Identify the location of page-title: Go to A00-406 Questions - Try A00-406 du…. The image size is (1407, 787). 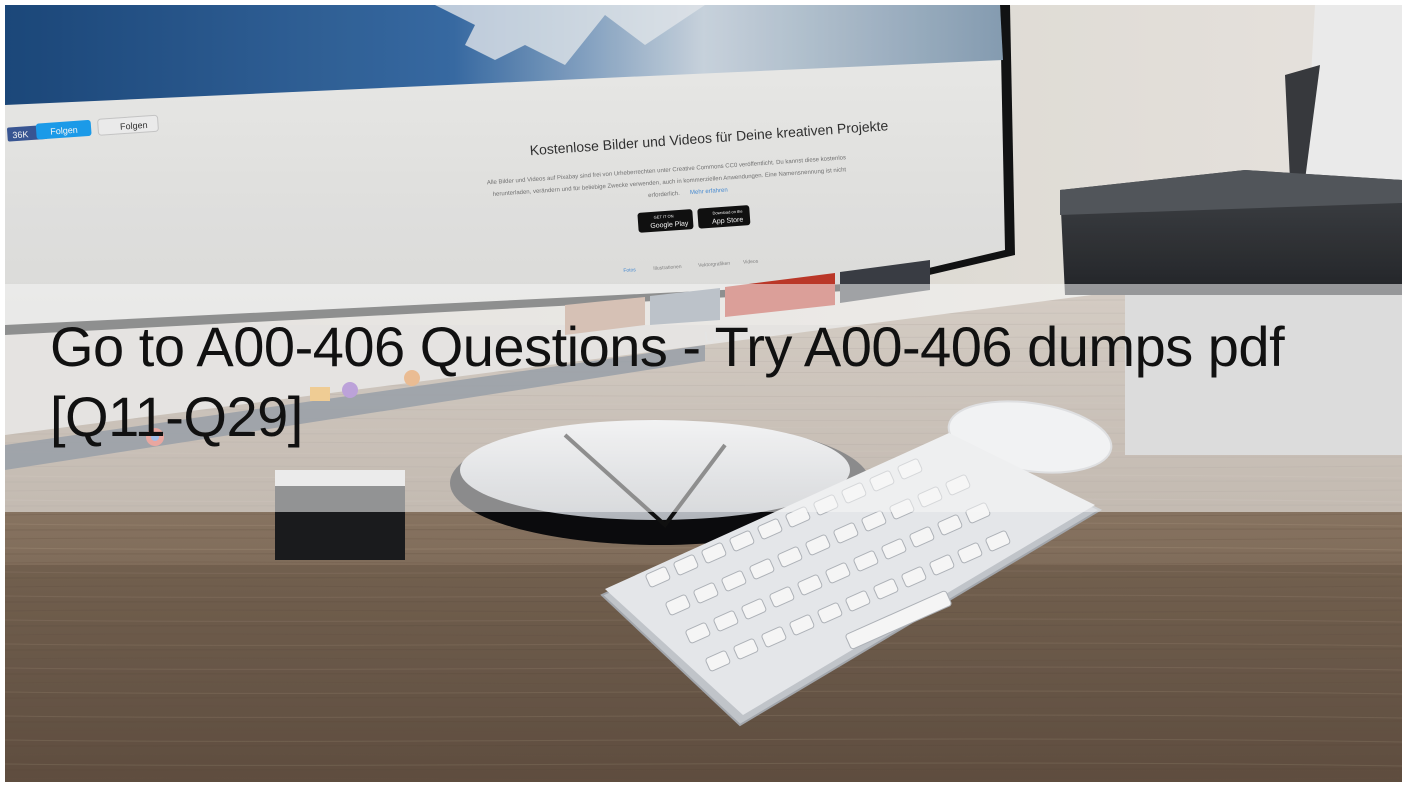
(667, 381).